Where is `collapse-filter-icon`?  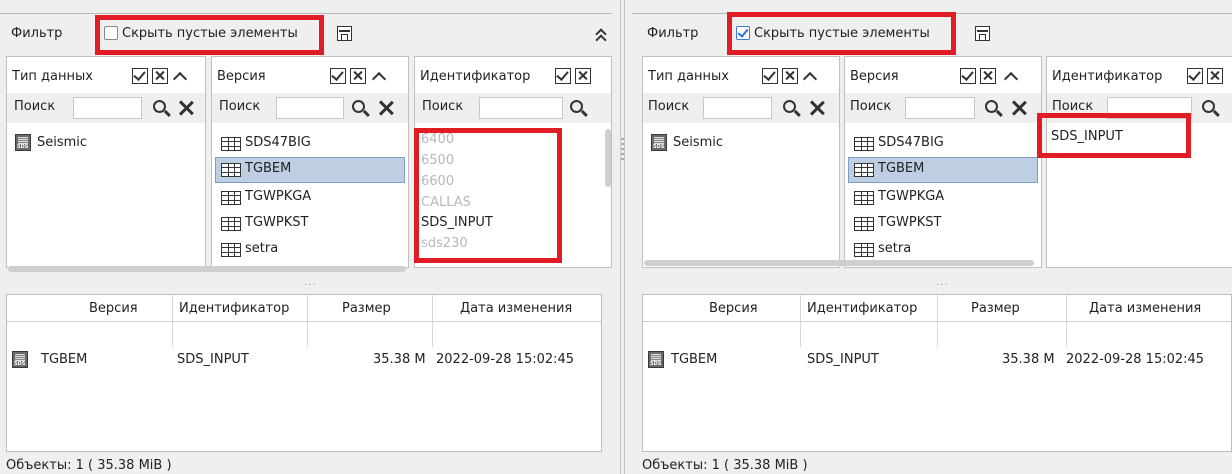
collapse-filter-icon is located at coordinates (601, 36).